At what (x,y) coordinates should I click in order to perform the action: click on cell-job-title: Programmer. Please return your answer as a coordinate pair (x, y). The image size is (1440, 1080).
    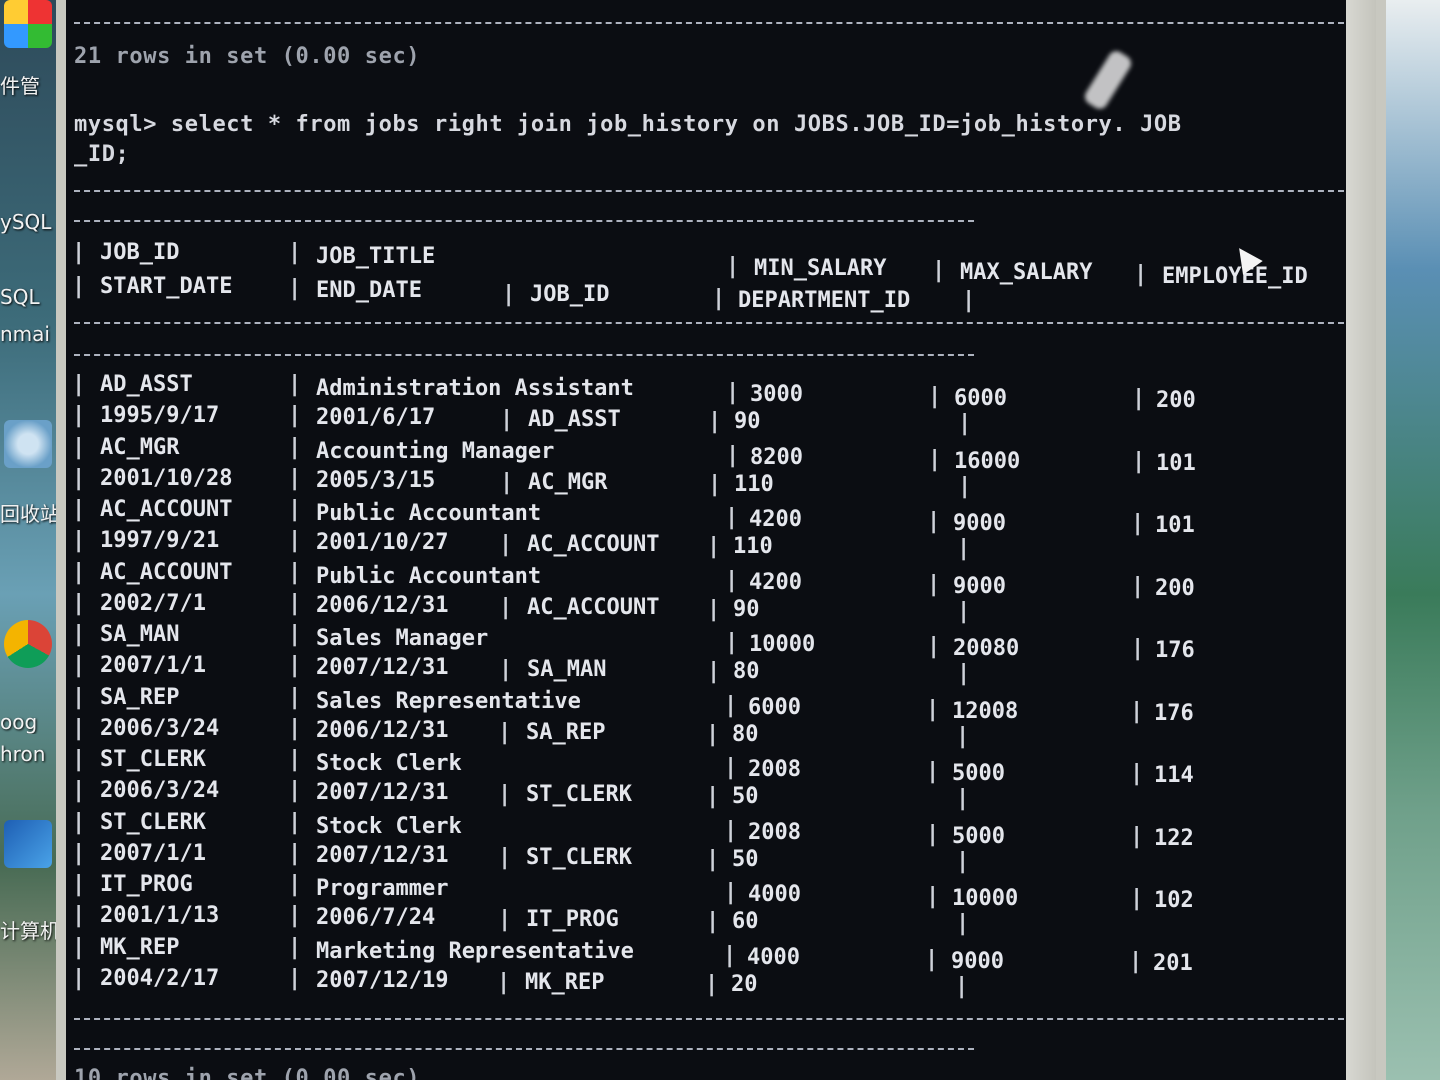
    Looking at the image, I should click on (382, 888).